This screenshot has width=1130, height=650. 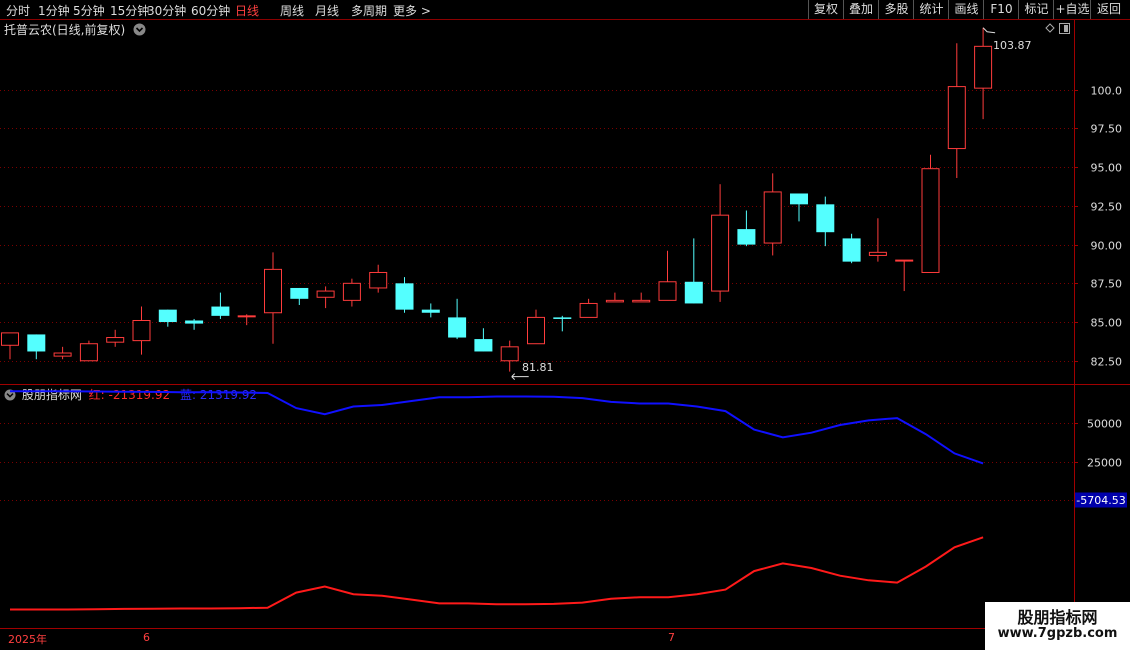 I want to click on watermark-url: www.7gpzb.com, so click(x=1057, y=633).